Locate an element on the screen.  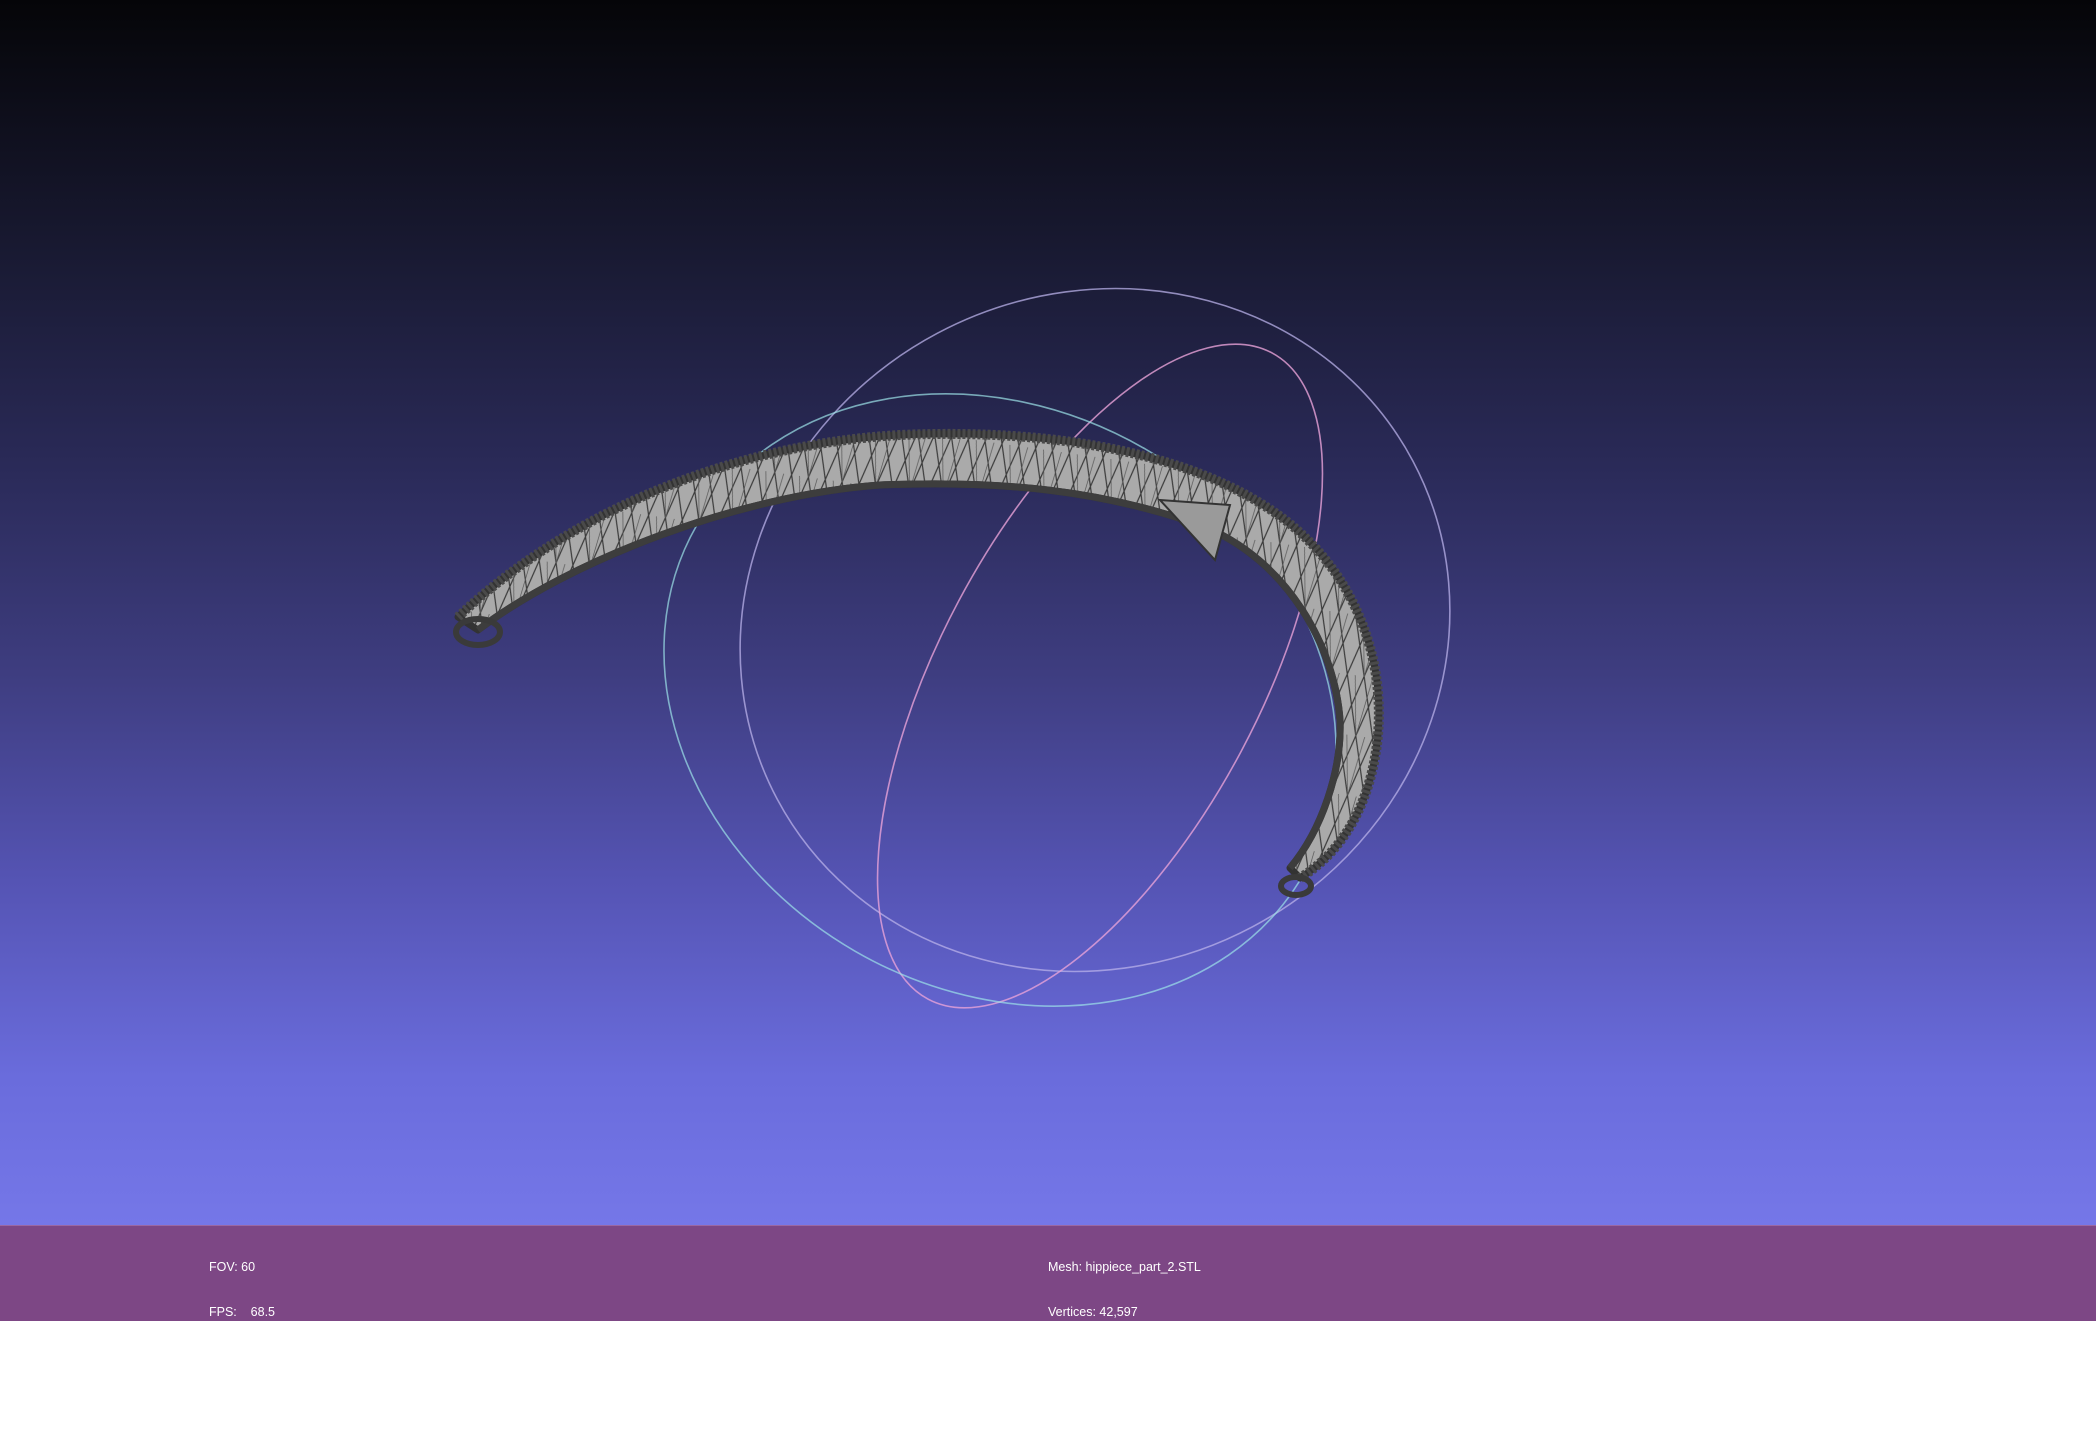
trackball-ring-pink is located at coordinates (1100, 676).